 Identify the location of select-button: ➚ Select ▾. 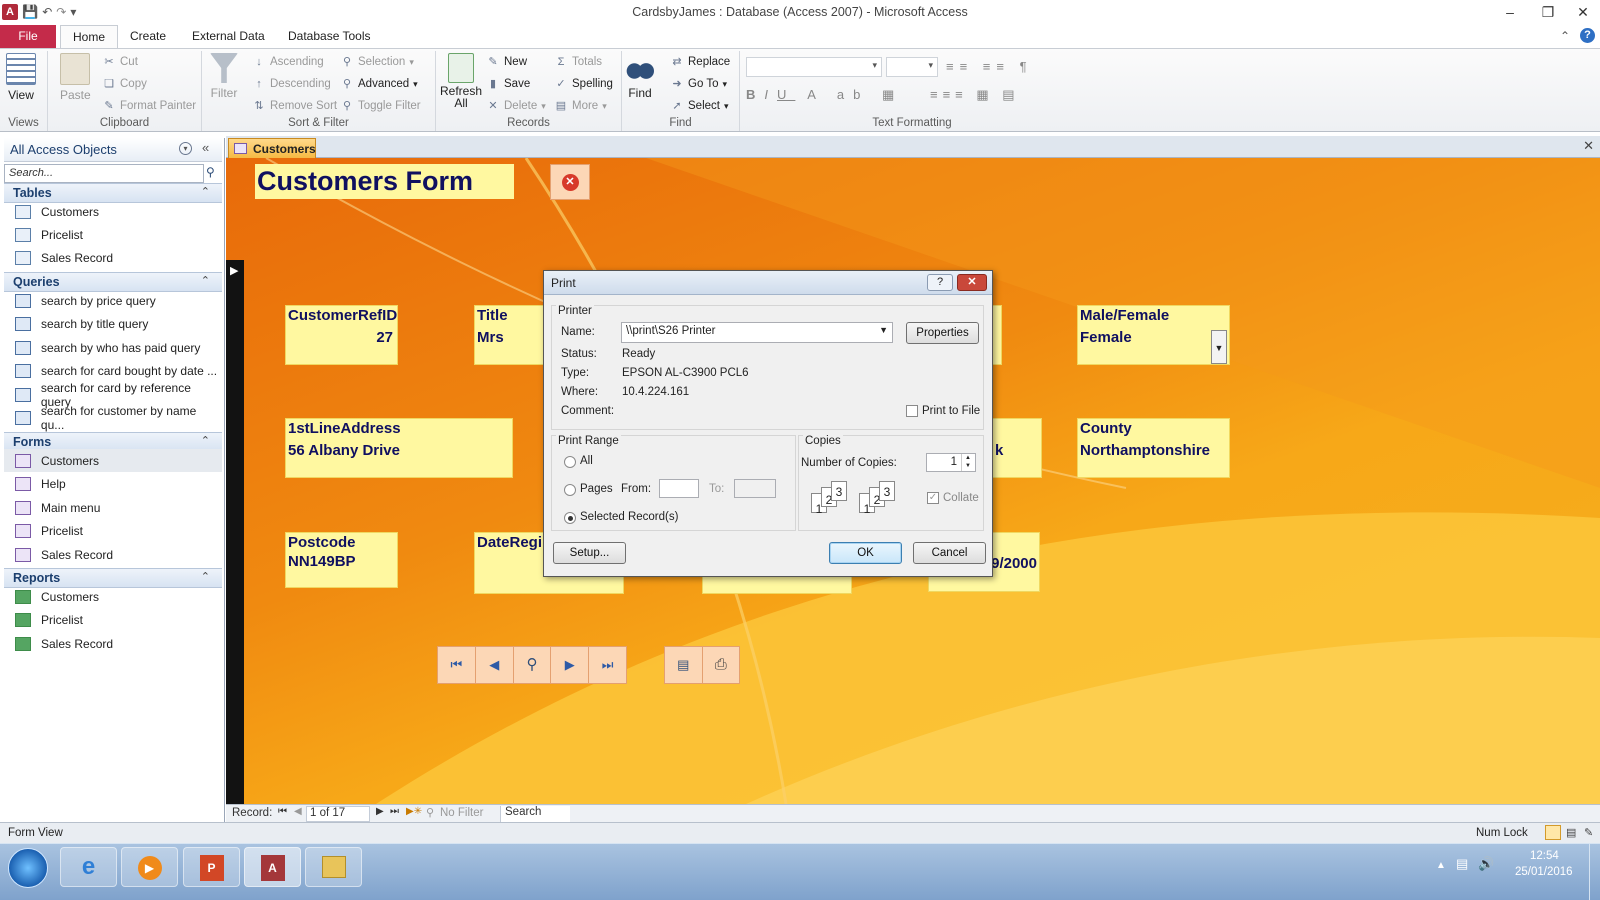
(699, 106).